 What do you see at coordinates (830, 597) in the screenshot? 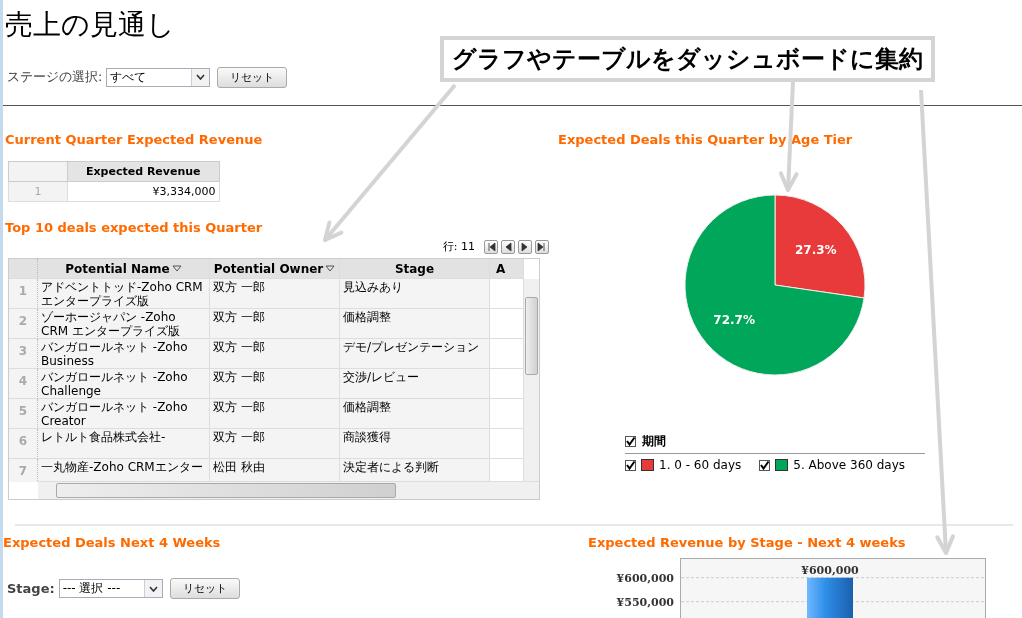
I see `bar` at bounding box center [830, 597].